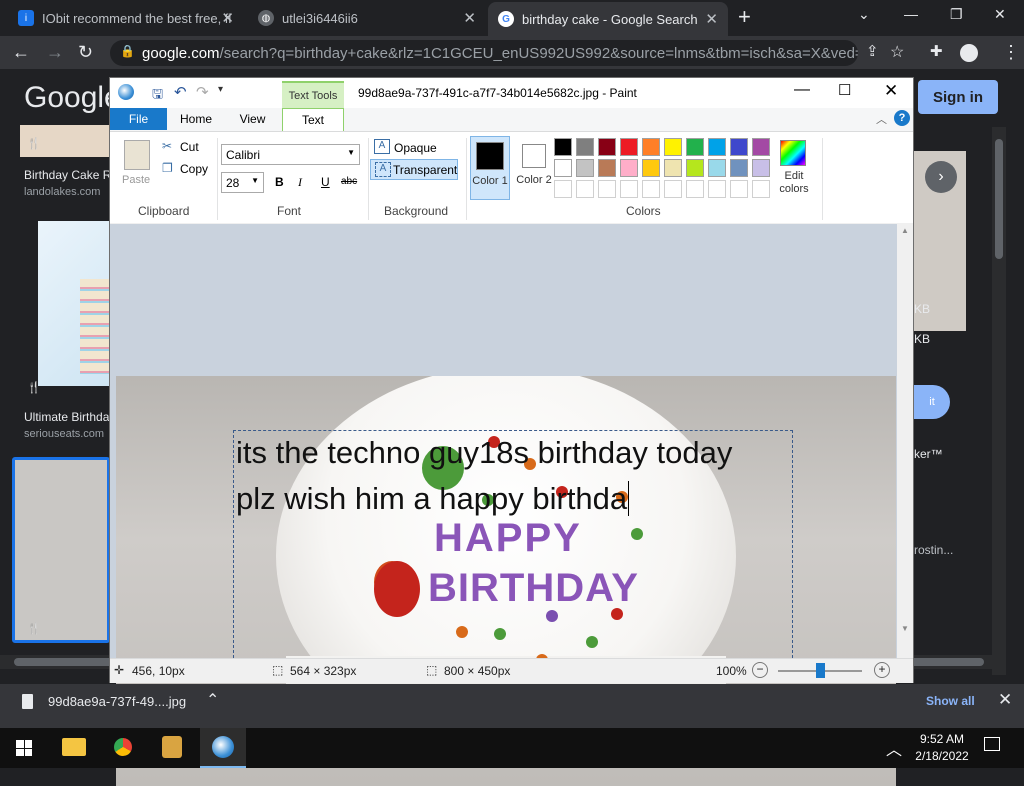 The width and height of the screenshot is (1024, 786). Describe the element at coordinates (793, 153) in the screenshot. I see `edit-colors-icon` at that location.